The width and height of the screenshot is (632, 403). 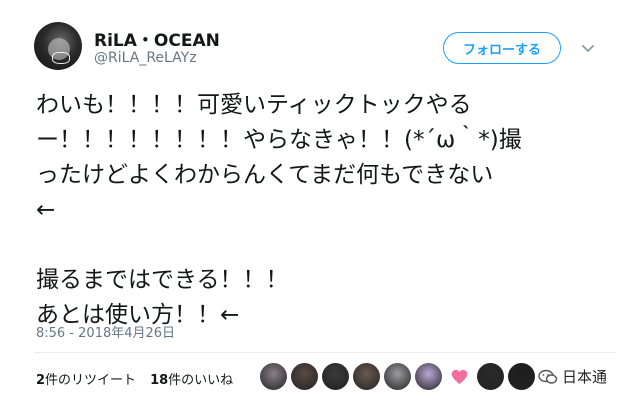 What do you see at coordinates (91, 380) in the screenshot?
I see `retweet-label: 件のリツイート` at bounding box center [91, 380].